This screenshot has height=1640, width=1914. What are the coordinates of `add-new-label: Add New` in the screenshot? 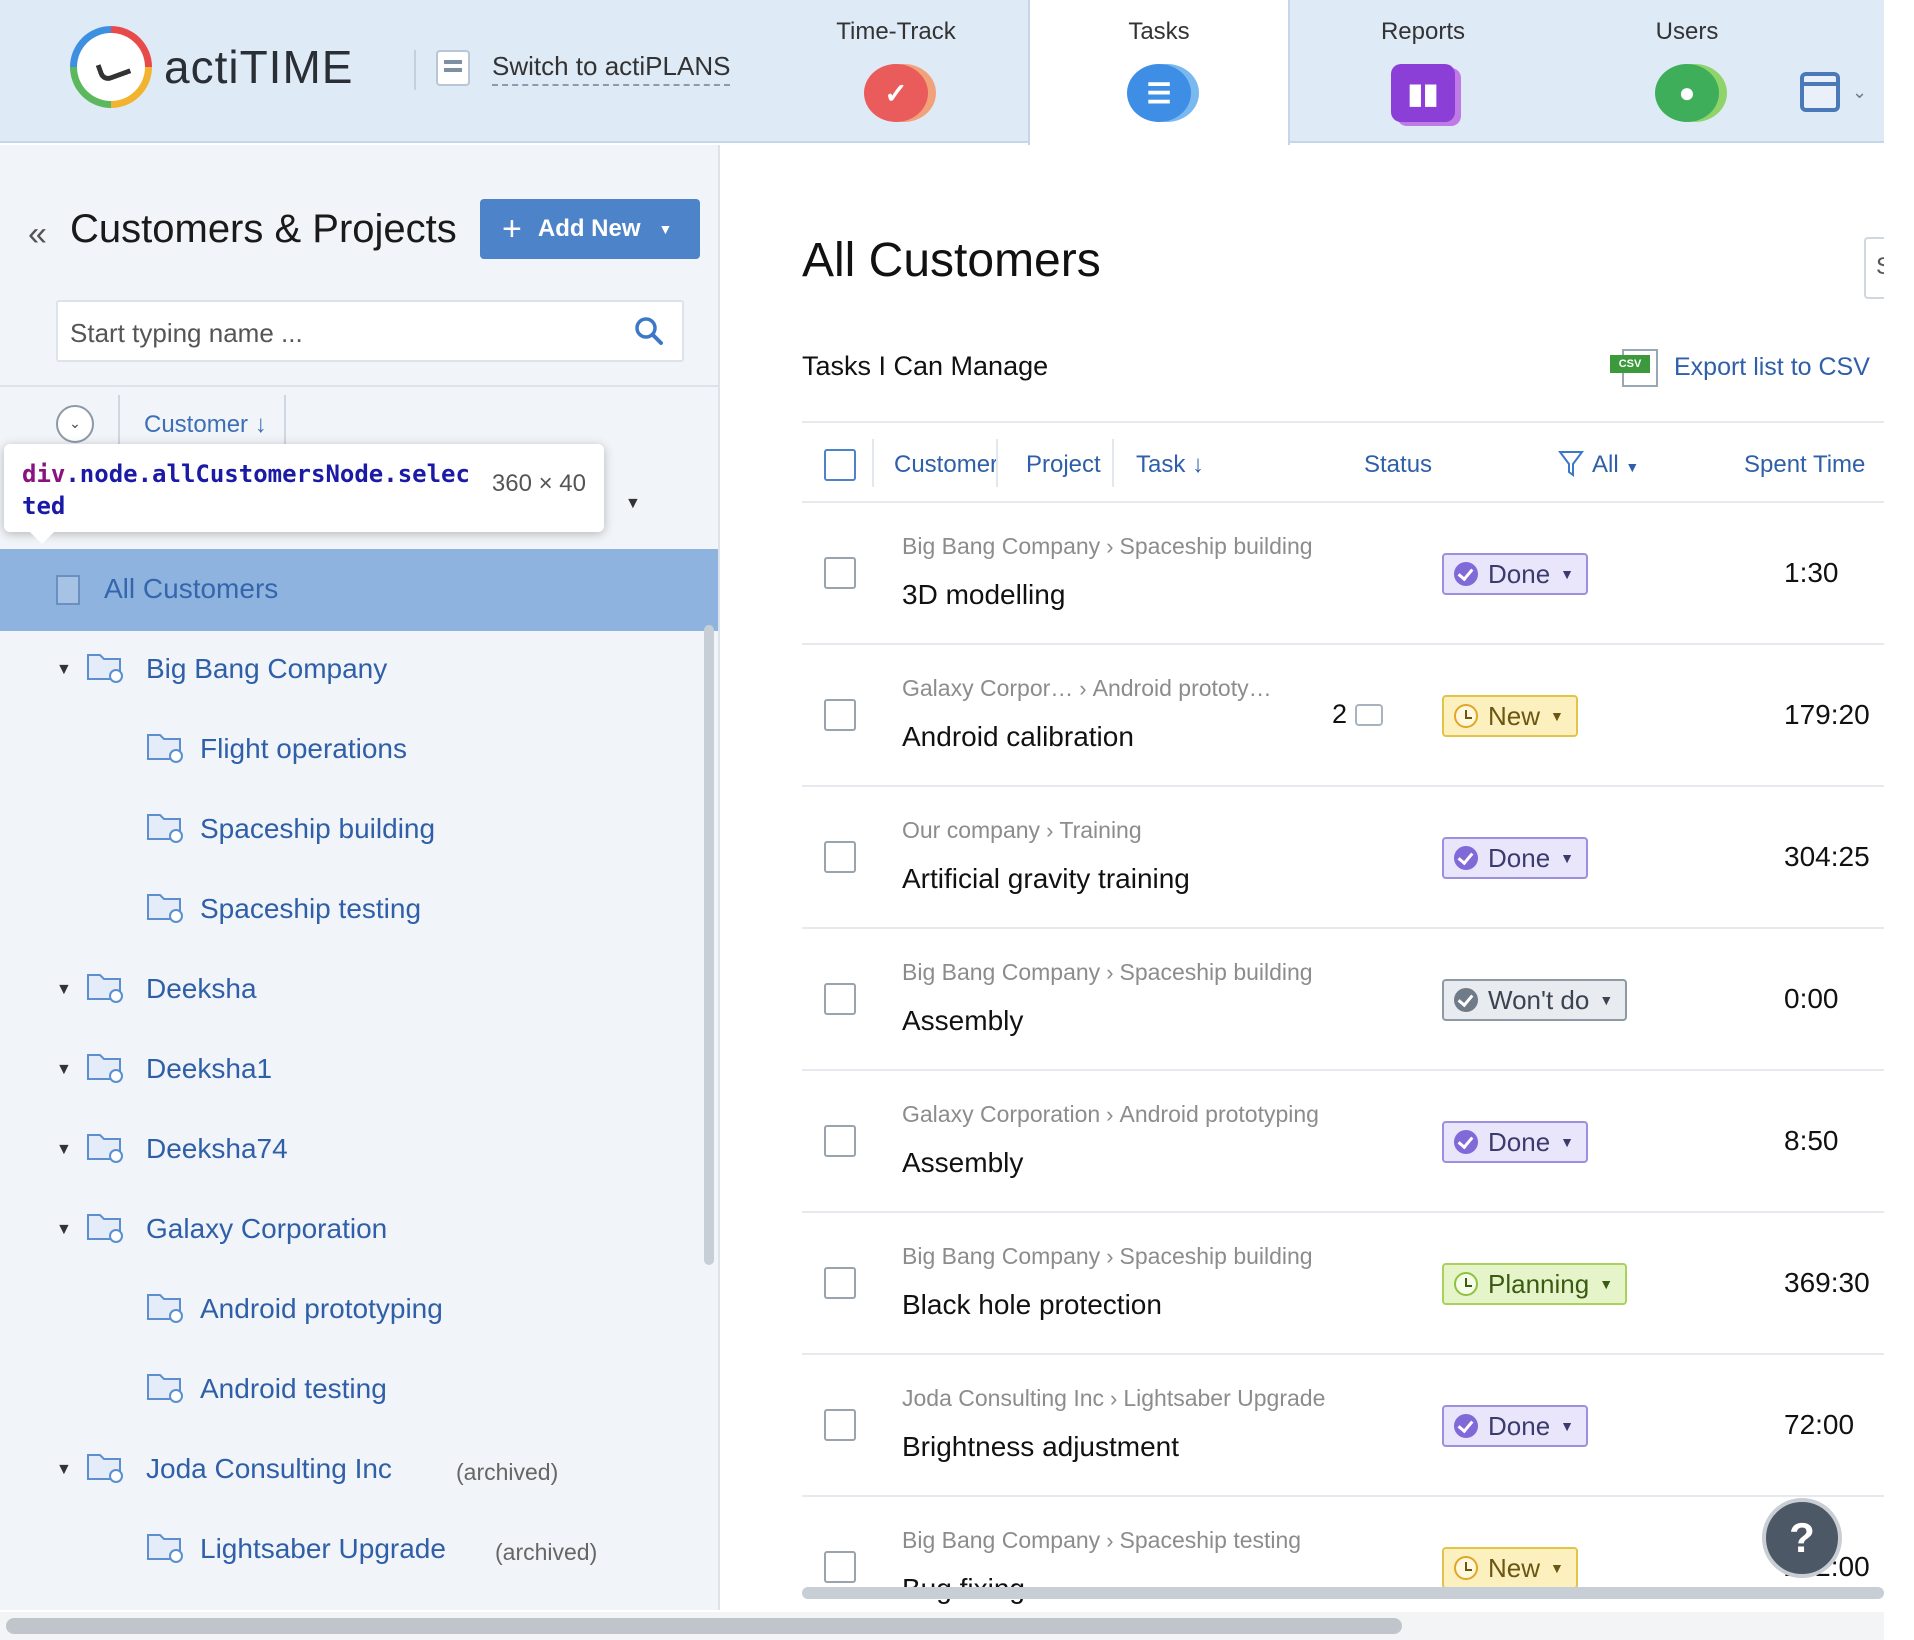 It's located at (589, 228).